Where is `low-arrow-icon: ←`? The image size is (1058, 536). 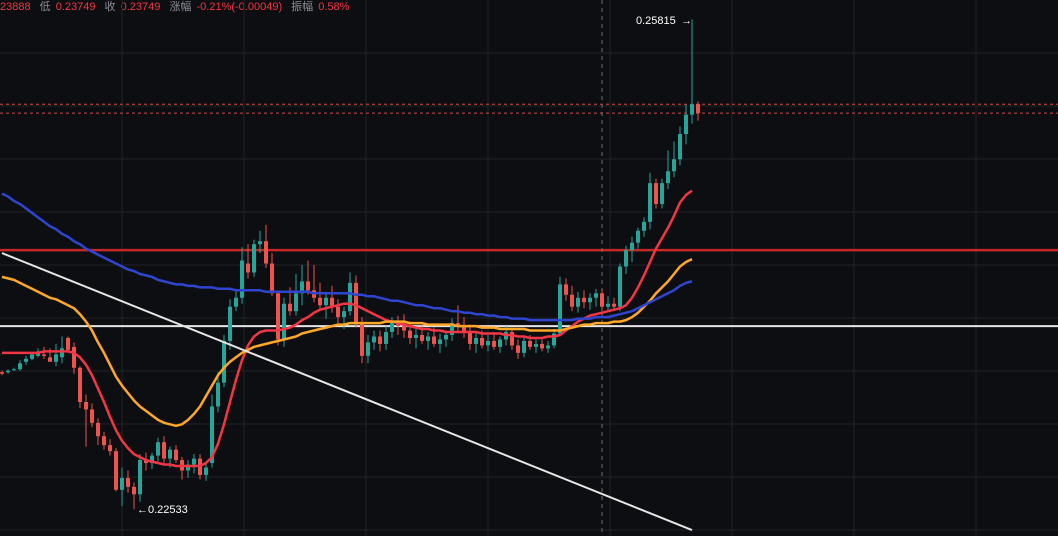 low-arrow-icon: ← is located at coordinates (142, 510).